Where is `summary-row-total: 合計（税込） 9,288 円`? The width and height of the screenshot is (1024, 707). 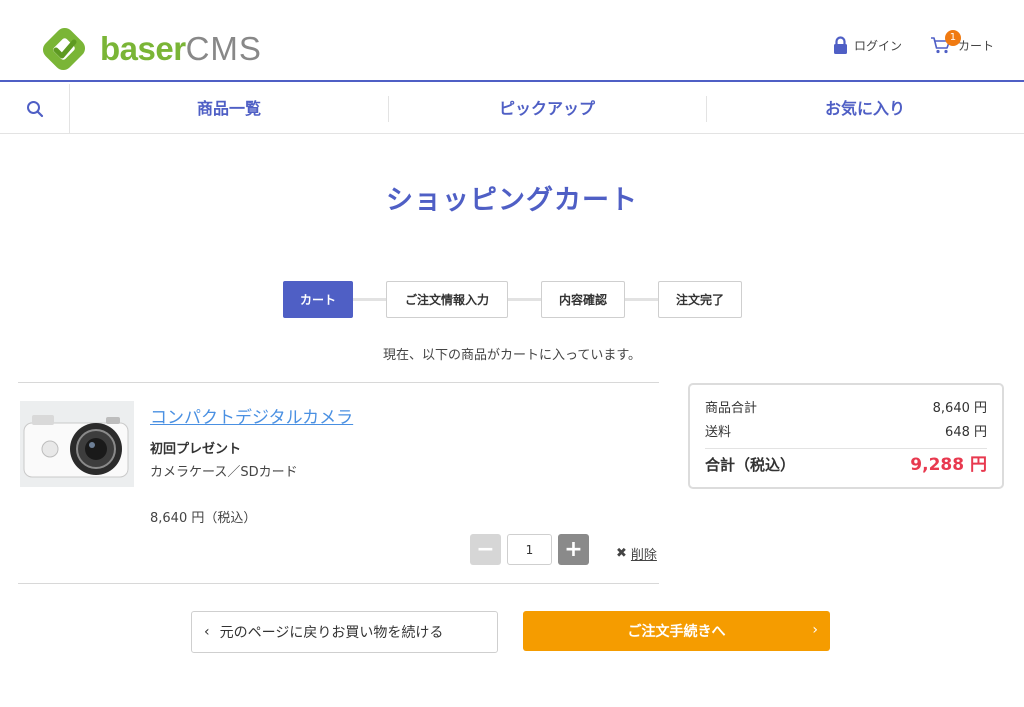
summary-row-total: 合計（税込） 9,288 円 is located at coordinates (846, 464).